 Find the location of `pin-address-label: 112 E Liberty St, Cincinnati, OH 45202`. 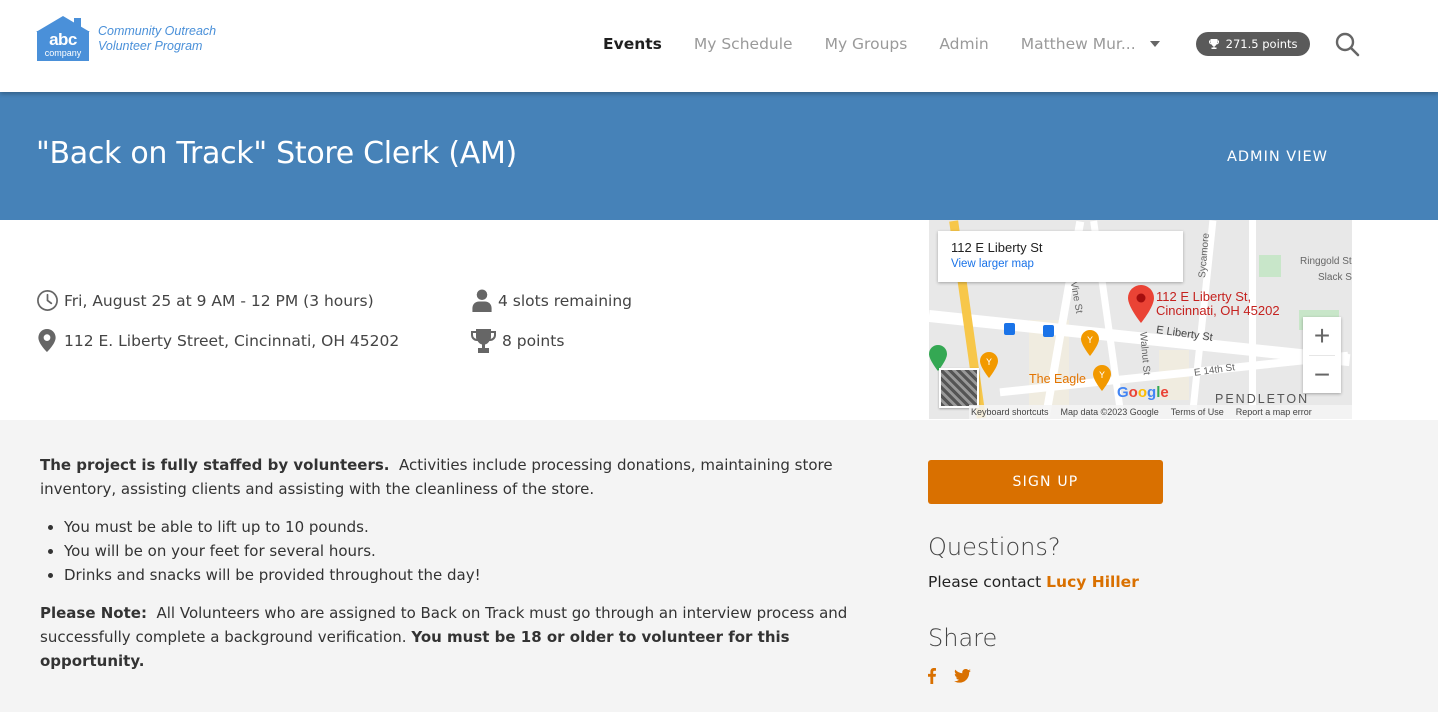

pin-address-label: 112 E Liberty St, Cincinnati, OH 45202 is located at coordinates (1218, 303).